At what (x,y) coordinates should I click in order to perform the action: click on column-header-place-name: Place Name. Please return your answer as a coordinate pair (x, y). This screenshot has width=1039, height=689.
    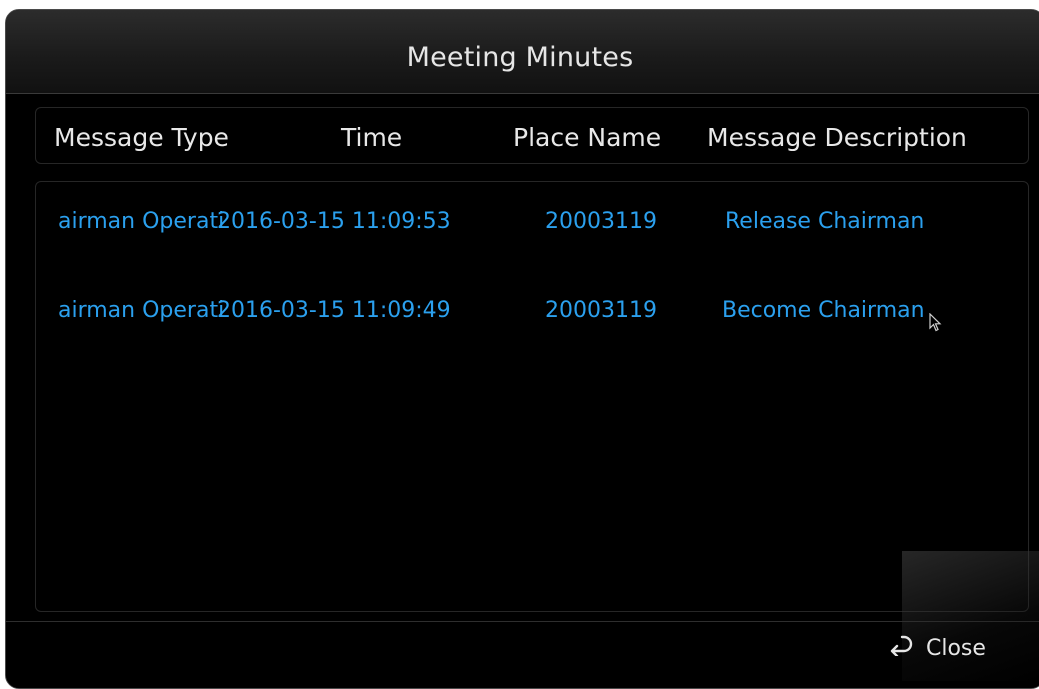
    Looking at the image, I should click on (587, 137).